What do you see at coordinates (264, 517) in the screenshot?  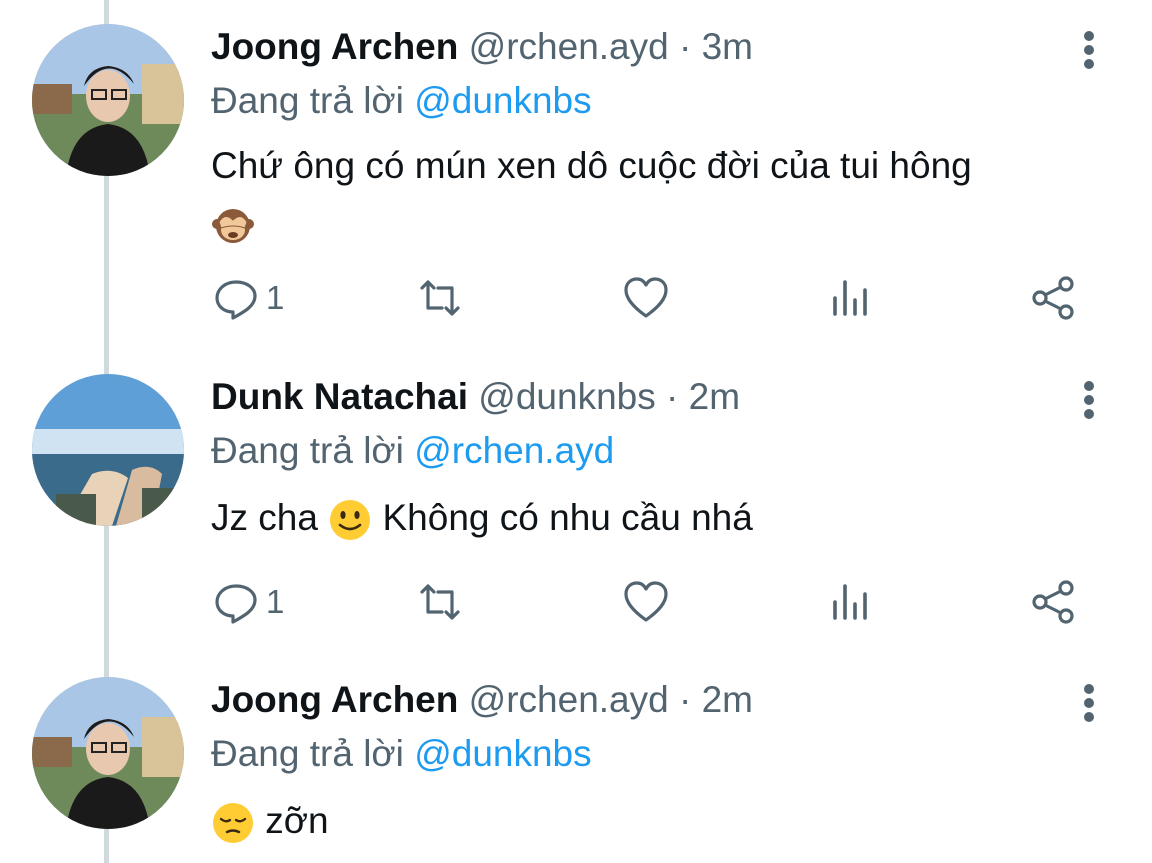 I see `tweet-text-before: Jz cha` at bounding box center [264, 517].